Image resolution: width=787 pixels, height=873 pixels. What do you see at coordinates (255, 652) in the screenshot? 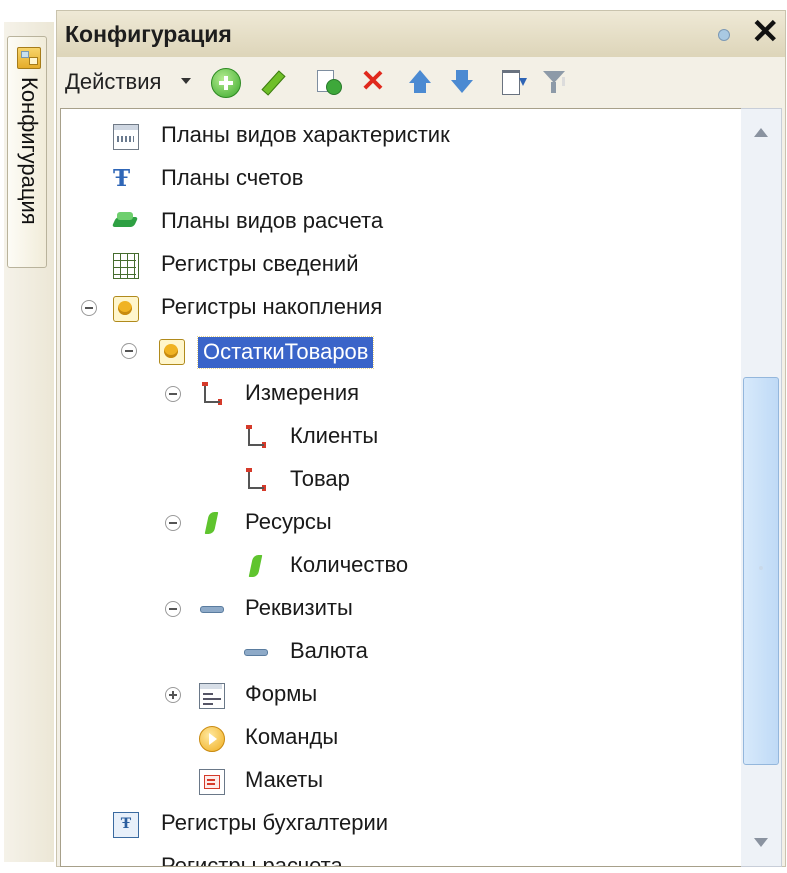
I see `attribute-icon` at bounding box center [255, 652].